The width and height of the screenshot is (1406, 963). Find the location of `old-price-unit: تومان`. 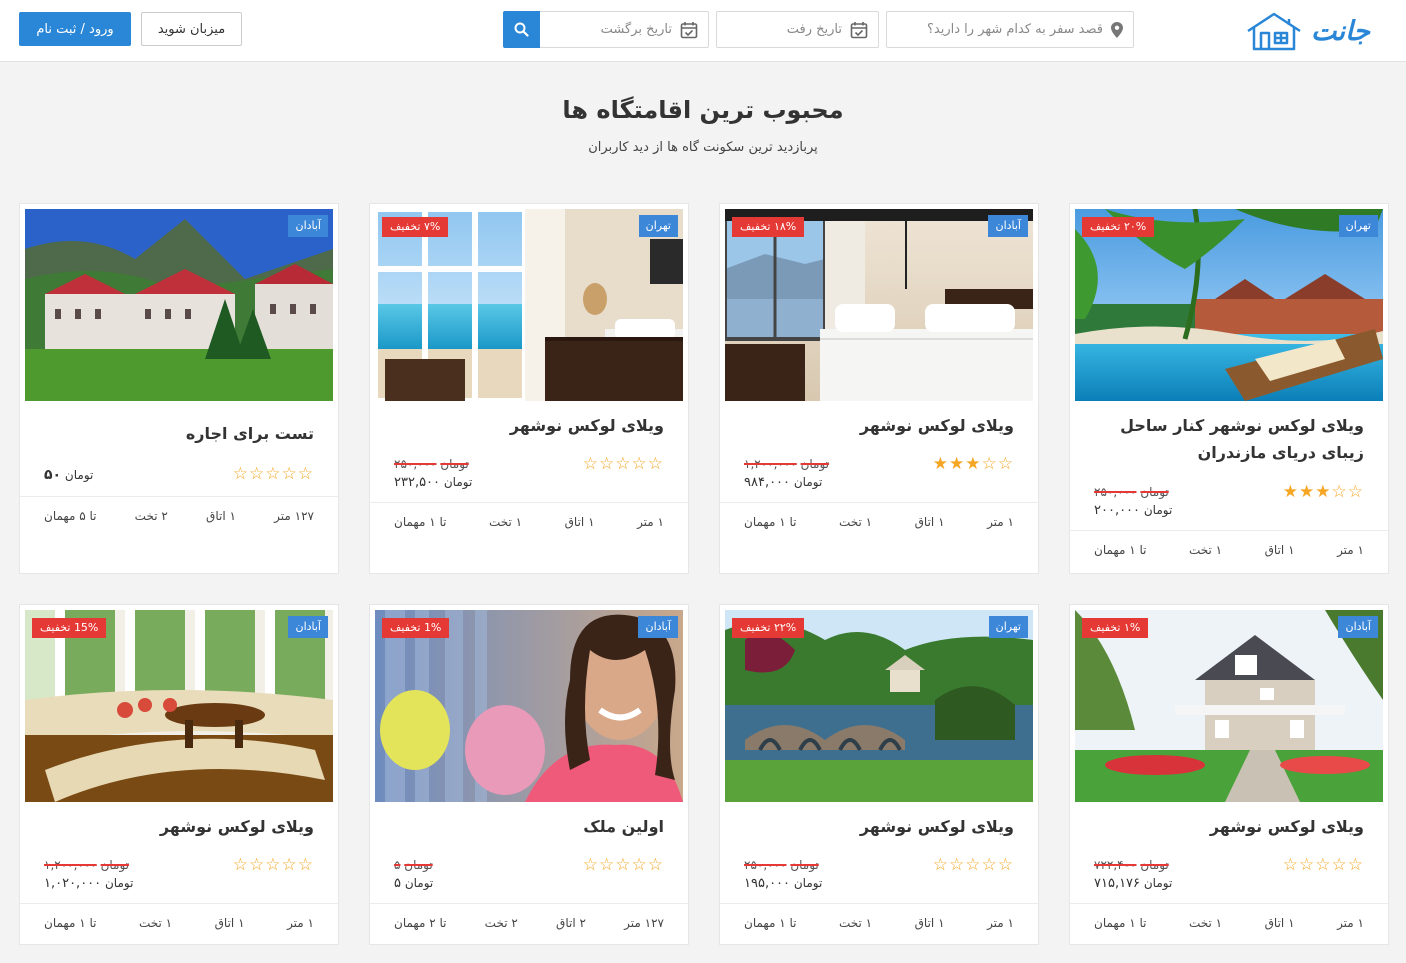

old-price-unit: تومان is located at coordinates (418, 865).